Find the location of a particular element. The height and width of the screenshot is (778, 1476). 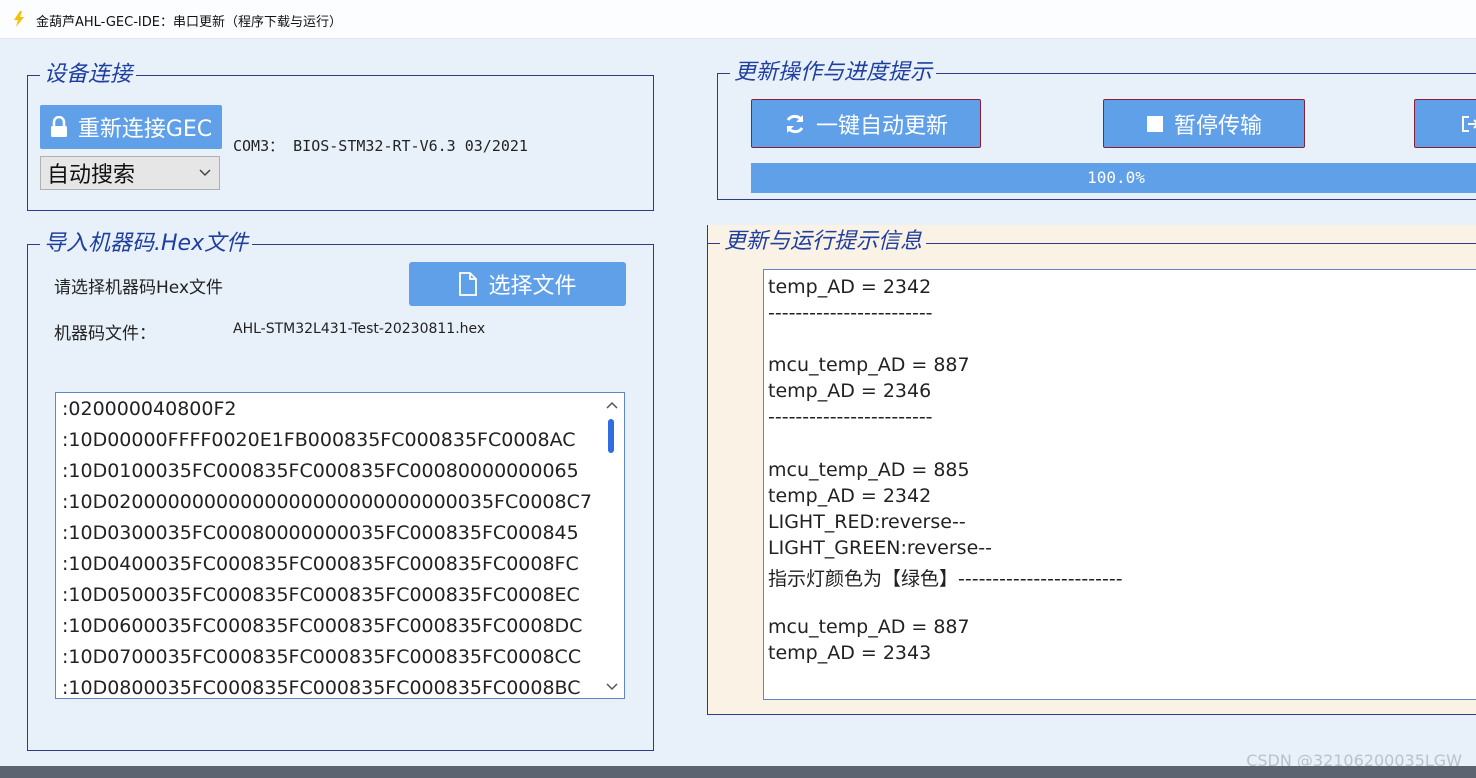

reconnect-gec-button: 重新连接GEC is located at coordinates (131, 127).